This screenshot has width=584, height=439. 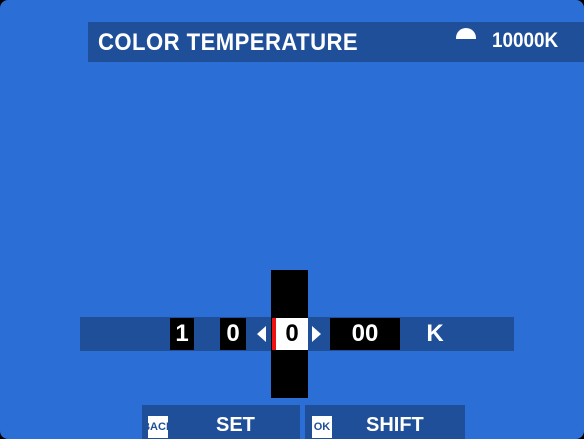 I want to click on title-bar: COLOR TEMPERATURE 10000K, so click(x=336, y=42).